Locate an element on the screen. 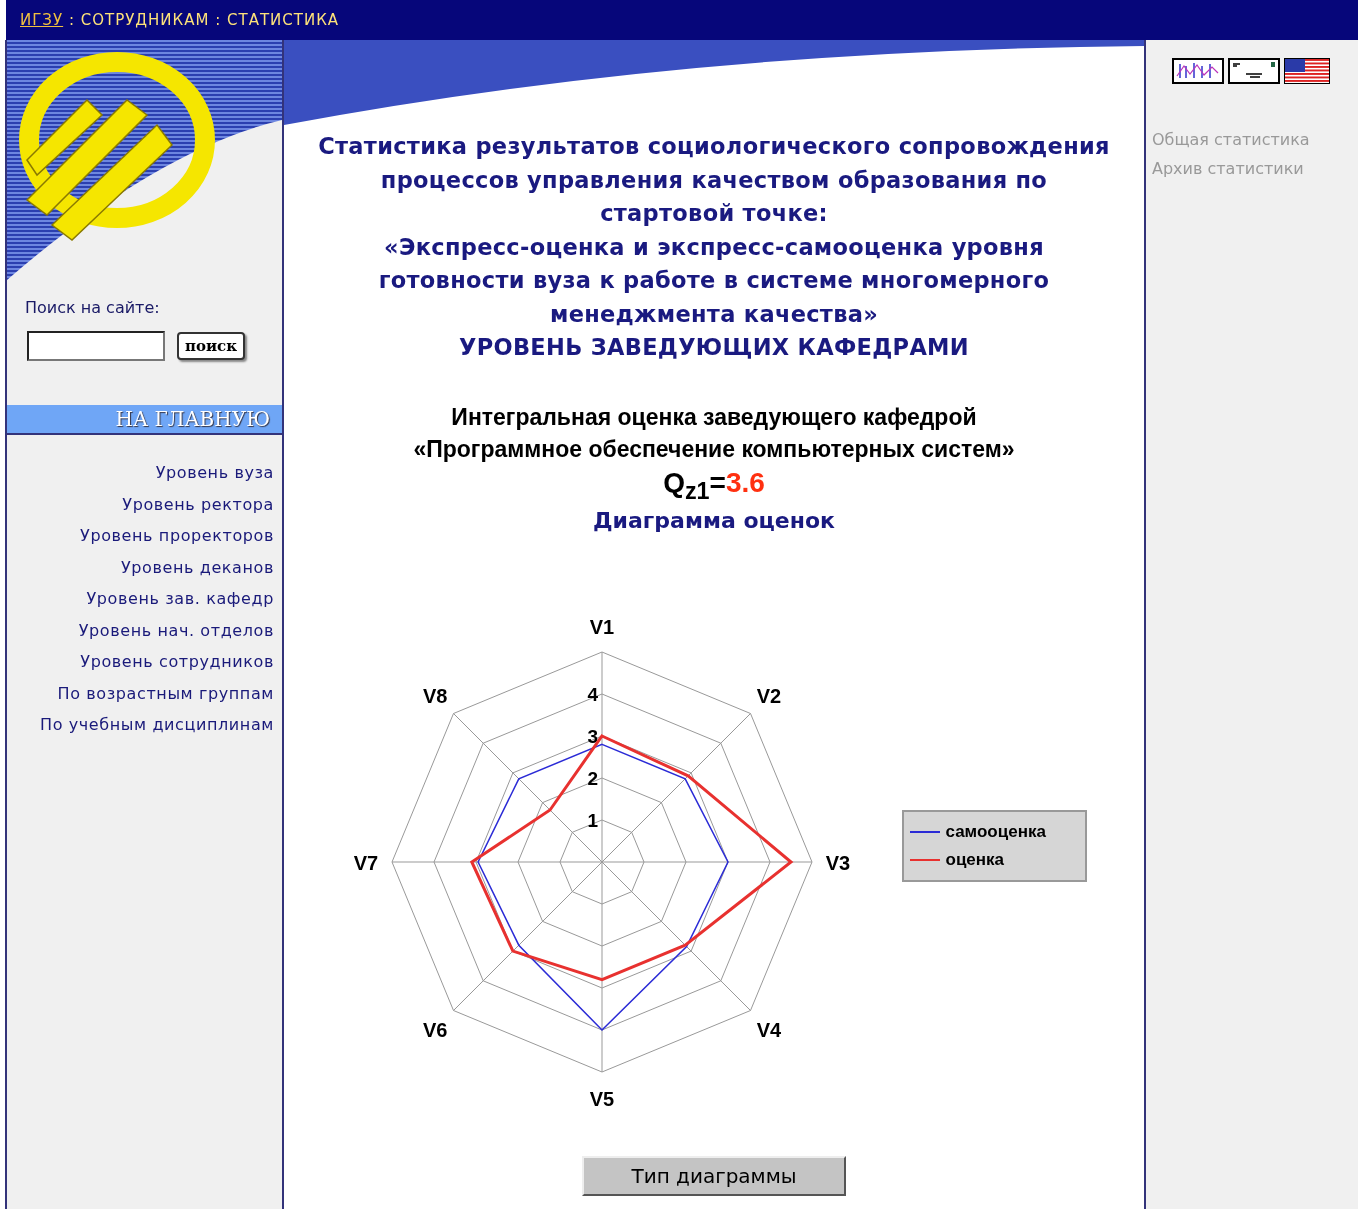  tick-label: 4 is located at coordinates (592, 695).